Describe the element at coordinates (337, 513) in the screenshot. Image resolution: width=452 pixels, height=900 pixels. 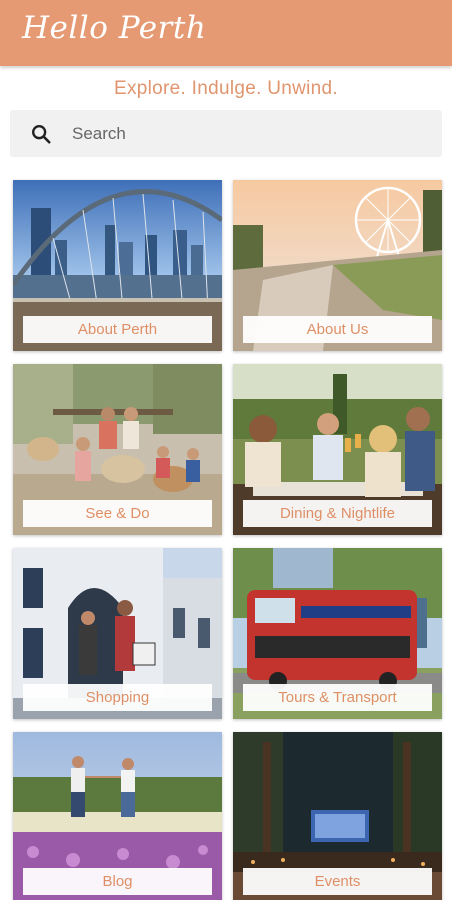
I see `tile-label: Dining & Nightlife` at that location.